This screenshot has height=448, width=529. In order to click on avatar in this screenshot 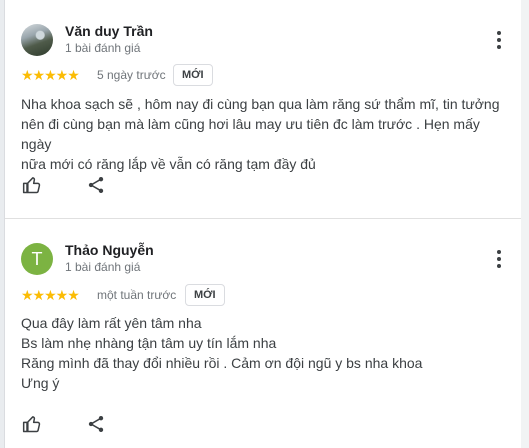, I will do `click(37, 40)`.